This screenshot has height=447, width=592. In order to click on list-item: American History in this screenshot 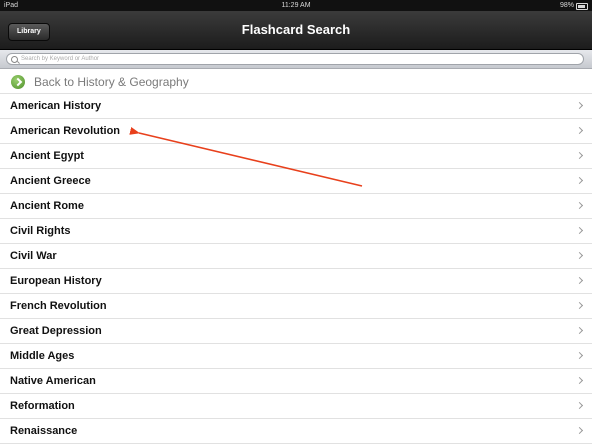, I will do `click(296, 106)`.